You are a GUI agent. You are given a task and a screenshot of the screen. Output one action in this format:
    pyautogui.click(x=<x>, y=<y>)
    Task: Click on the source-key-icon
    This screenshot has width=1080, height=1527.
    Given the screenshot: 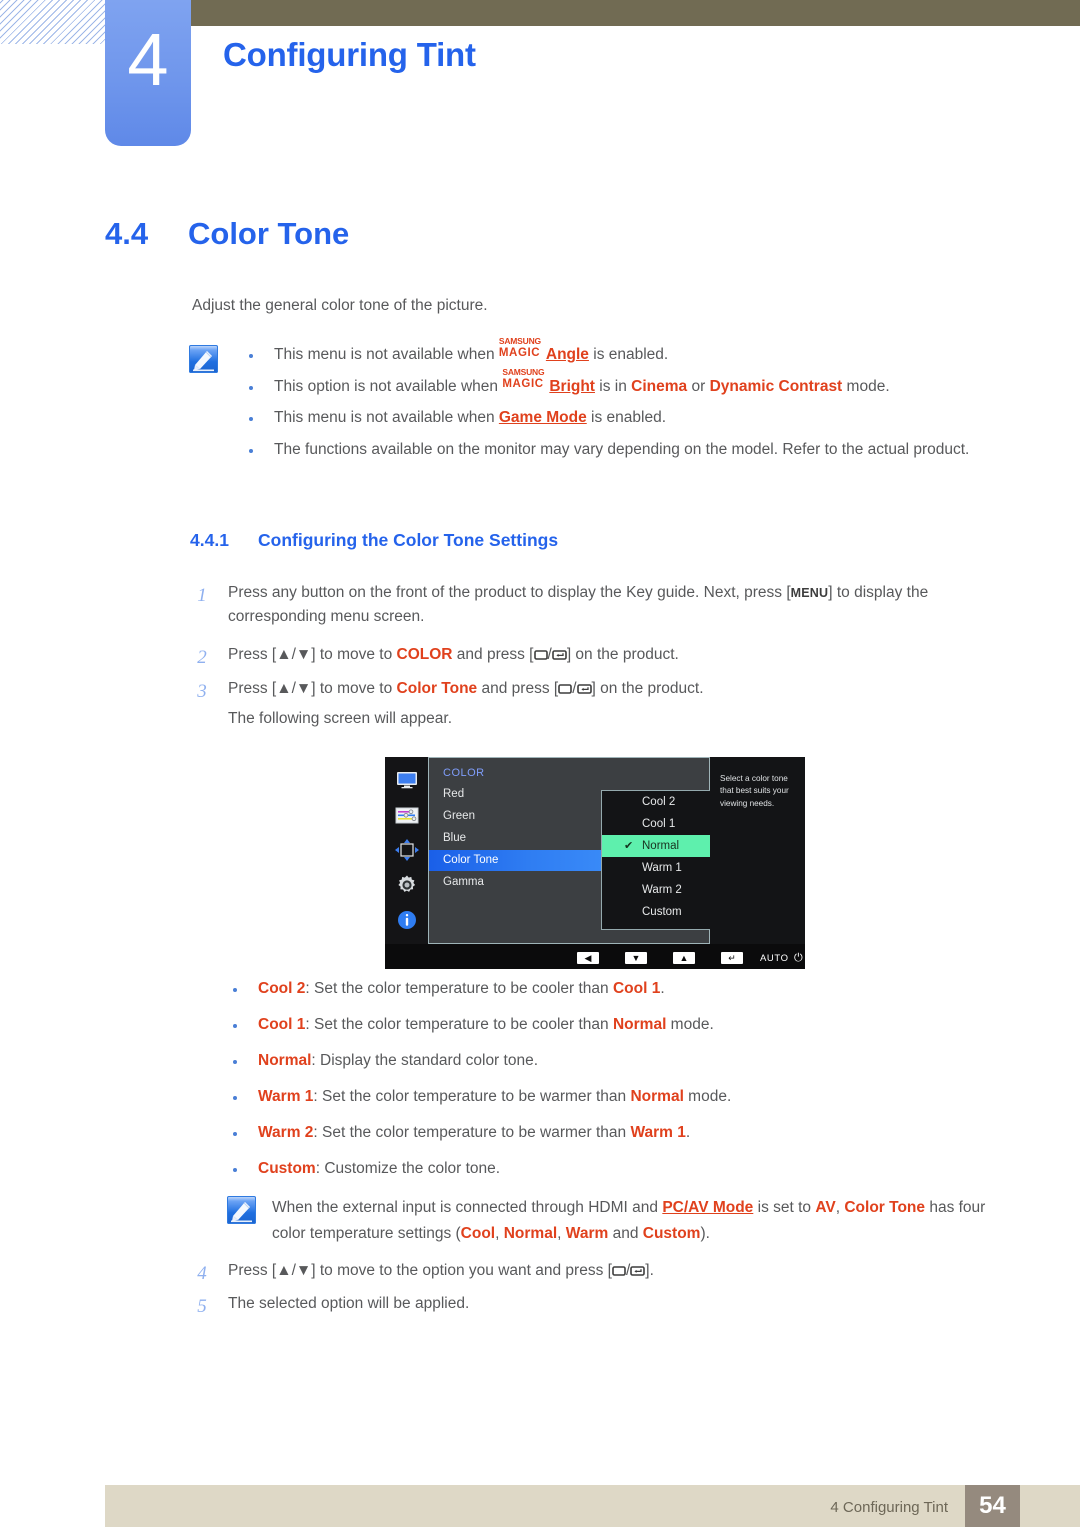 What is the action you would take?
    pyautogui.click(x=540, y=657)
    